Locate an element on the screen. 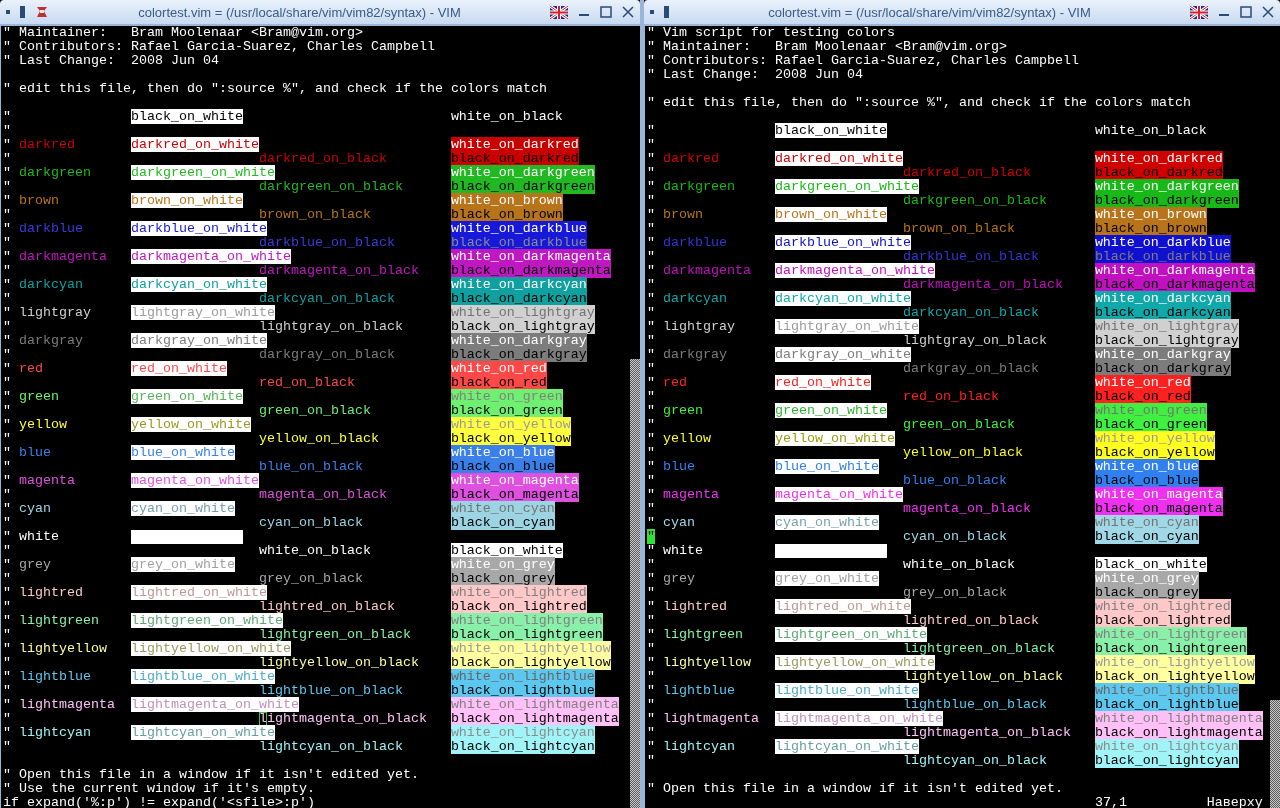  color-name: lightred is located at coordinates (51, 592).